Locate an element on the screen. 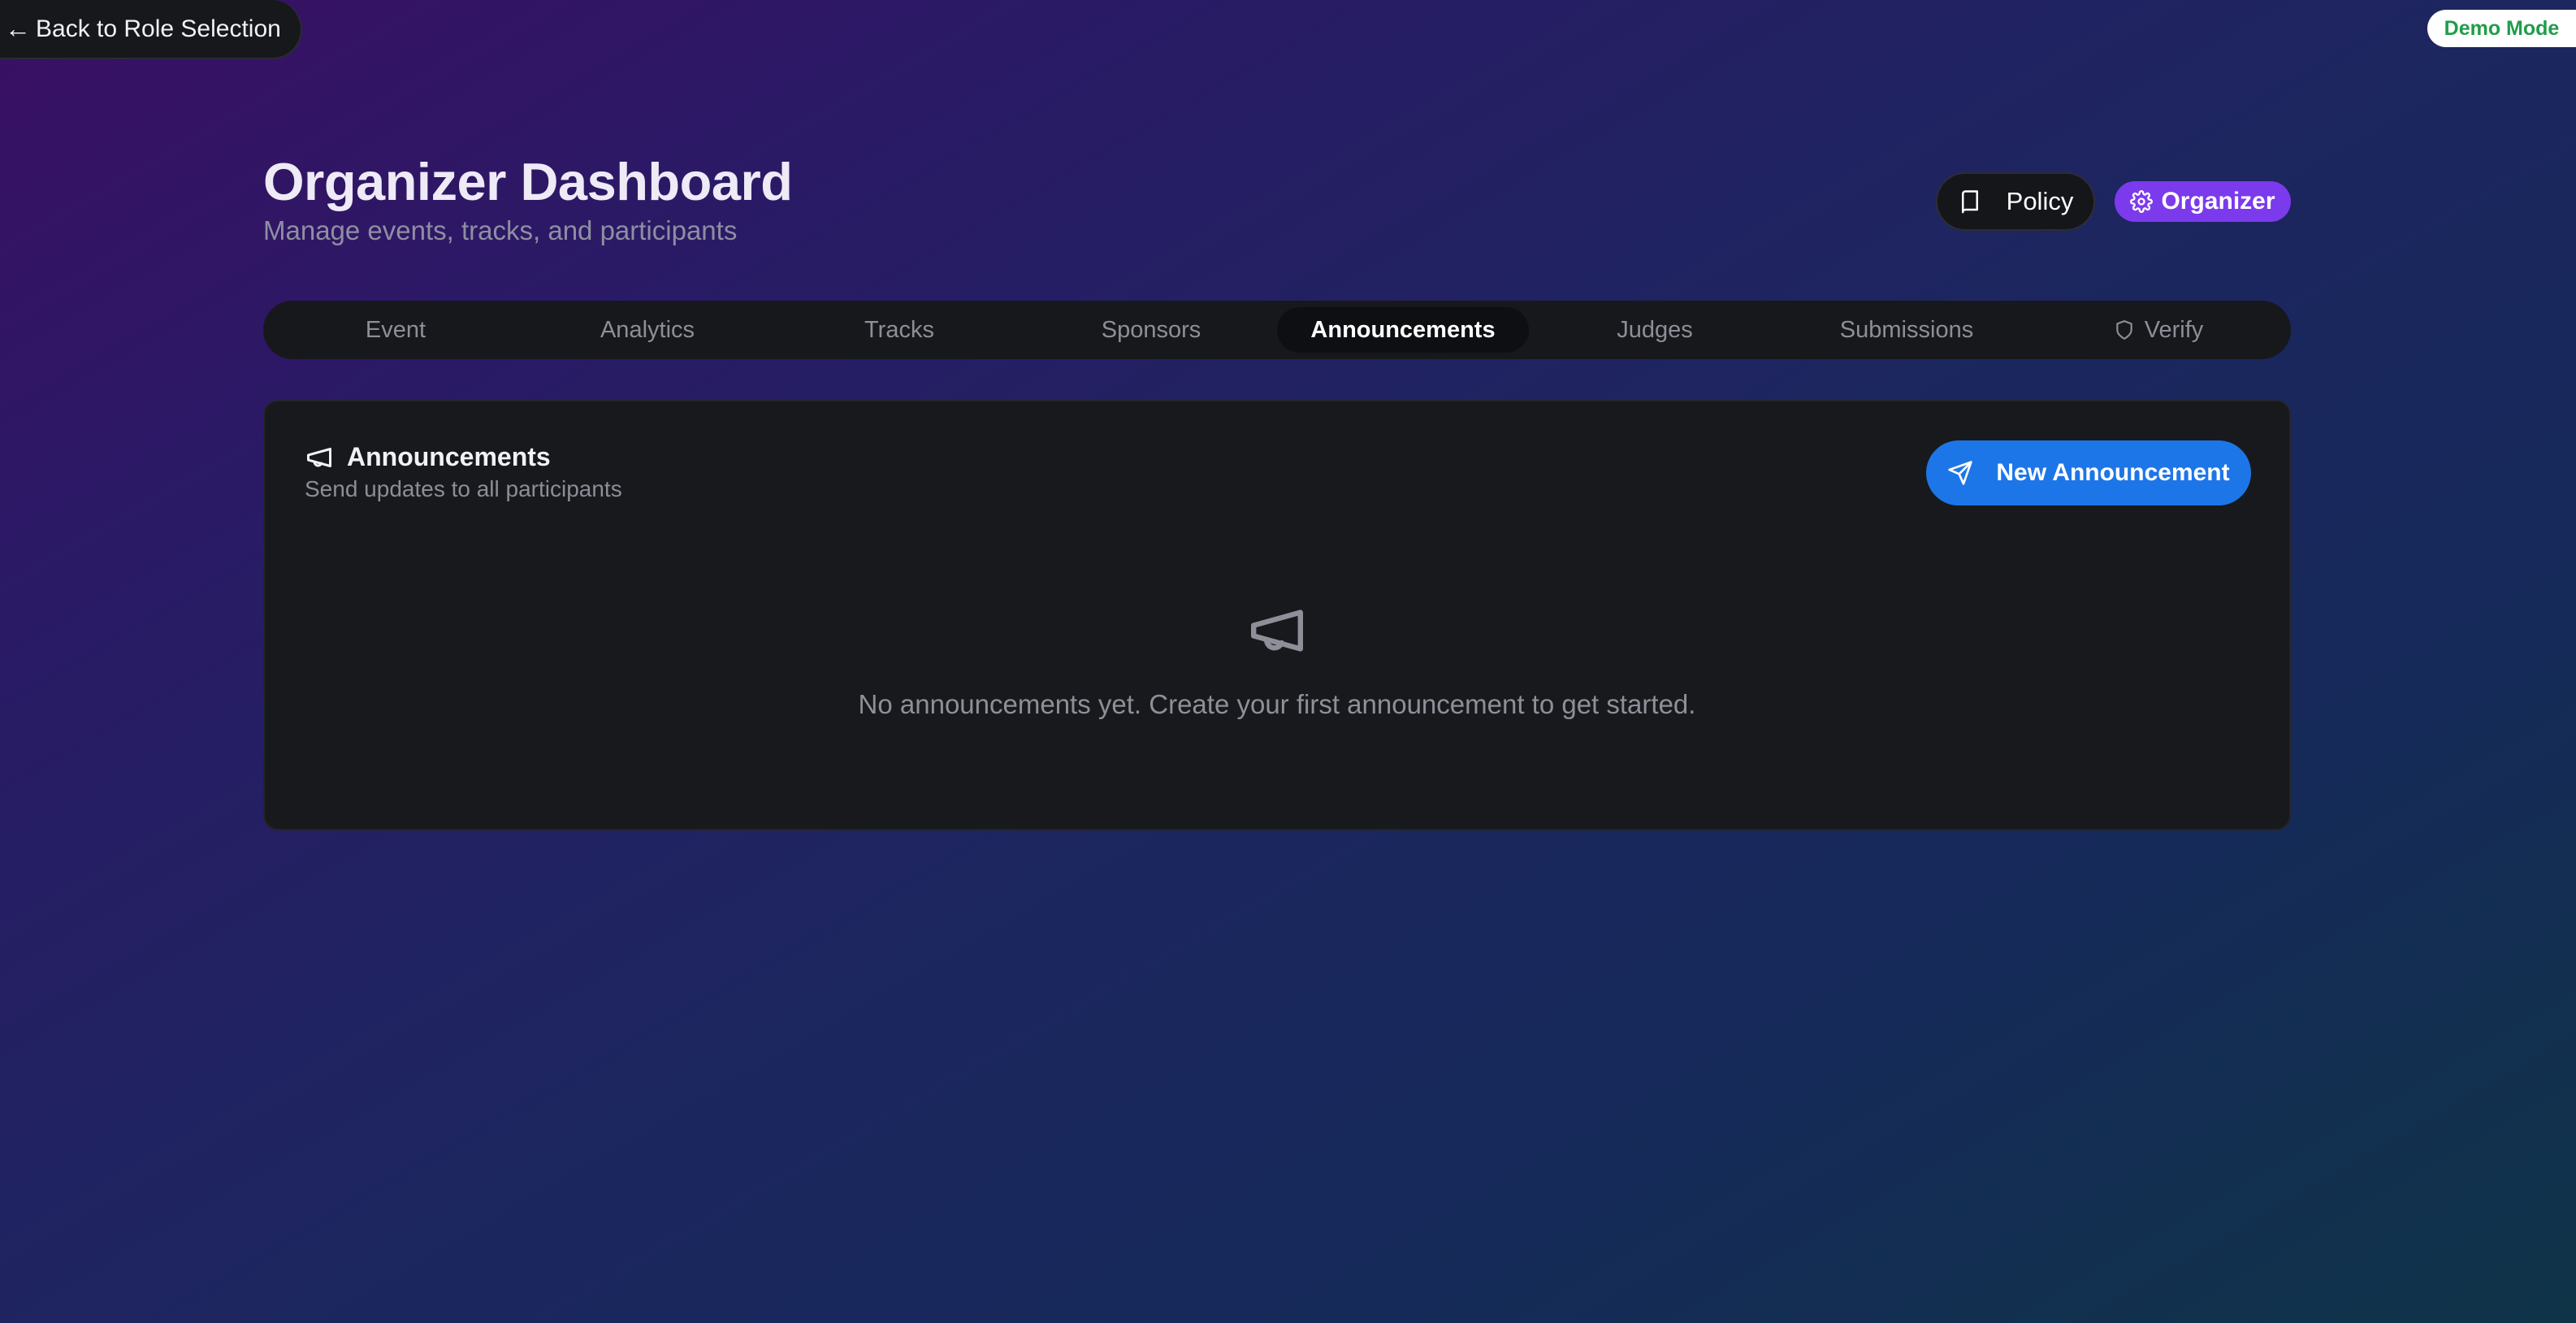  back-to-role-selection-button: ← Back to Role Selection is located at coordinates (151, 30).